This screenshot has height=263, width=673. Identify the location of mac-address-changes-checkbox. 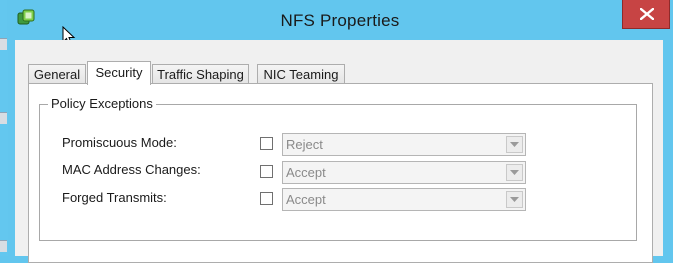
(266, 171).